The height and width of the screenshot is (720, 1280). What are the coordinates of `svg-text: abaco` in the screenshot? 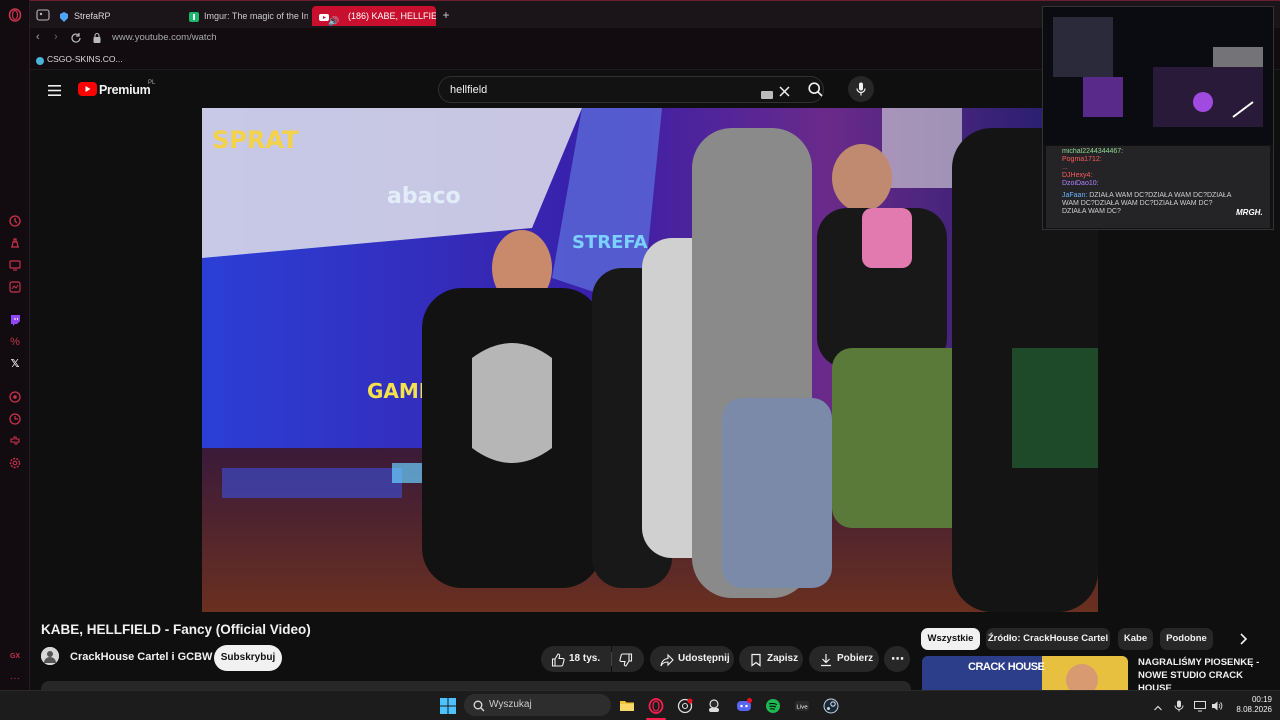 It's located at (424, 196).